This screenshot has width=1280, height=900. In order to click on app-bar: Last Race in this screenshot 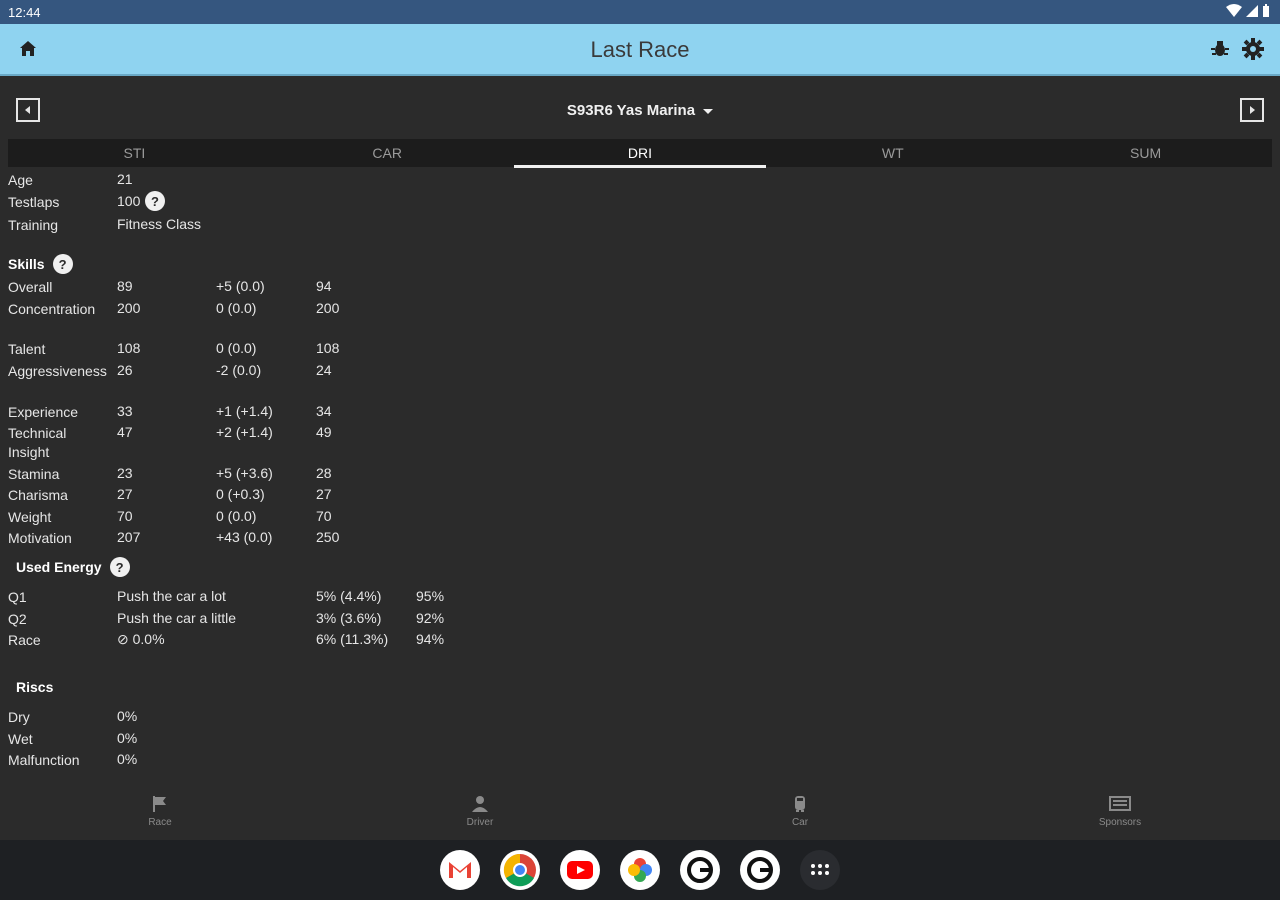, I will do `click(640, 50)`.